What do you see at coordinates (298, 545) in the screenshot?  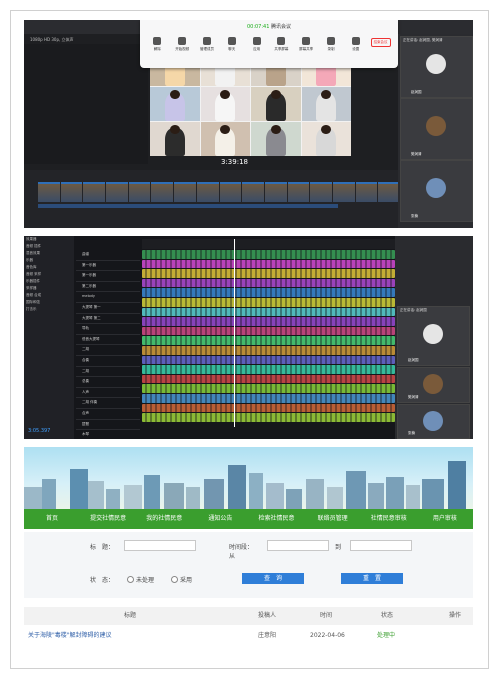 I see `date-from-input` at bounding box center [298, 545].